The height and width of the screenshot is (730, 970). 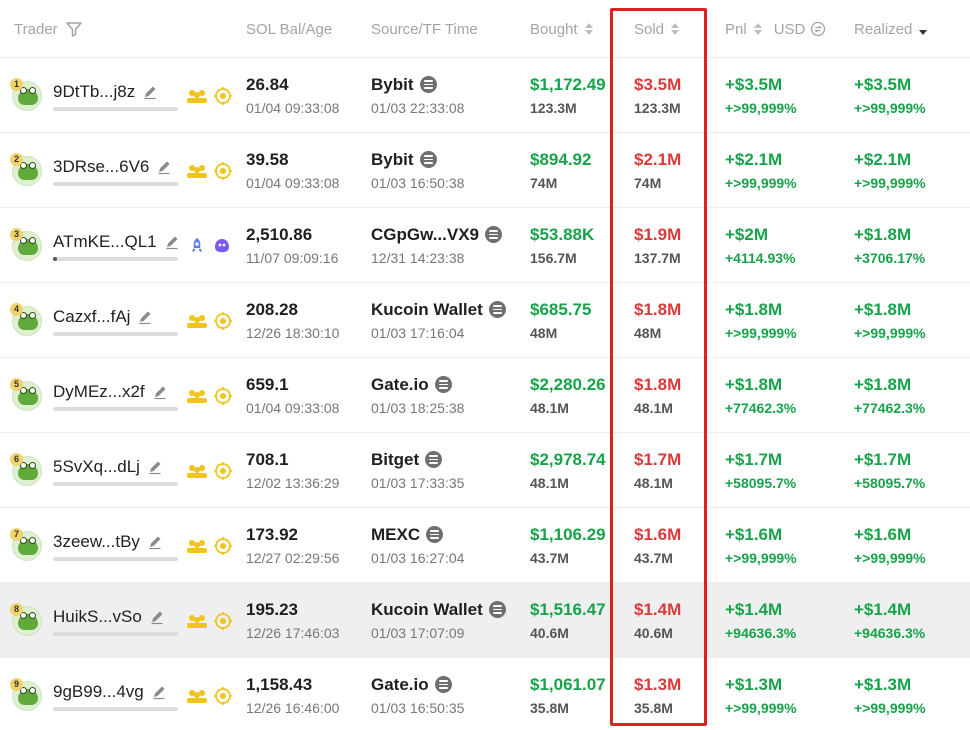 What do you see at coordinates (890, 332) in the screenshot?
I see `realized-percent: +>99,999%` at bounding box center [890, 332].